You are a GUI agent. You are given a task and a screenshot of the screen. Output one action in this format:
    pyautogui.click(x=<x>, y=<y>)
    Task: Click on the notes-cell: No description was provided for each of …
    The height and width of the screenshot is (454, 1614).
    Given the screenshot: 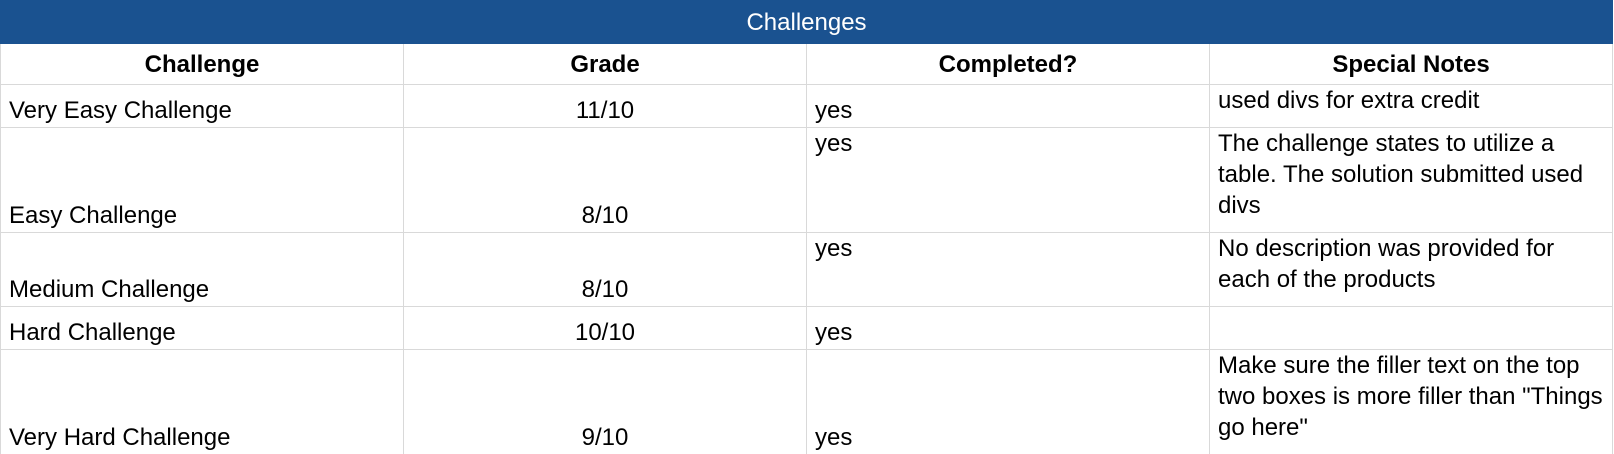 What is the action you would take?
    pyautogui.click(x=1411, y=269)
    